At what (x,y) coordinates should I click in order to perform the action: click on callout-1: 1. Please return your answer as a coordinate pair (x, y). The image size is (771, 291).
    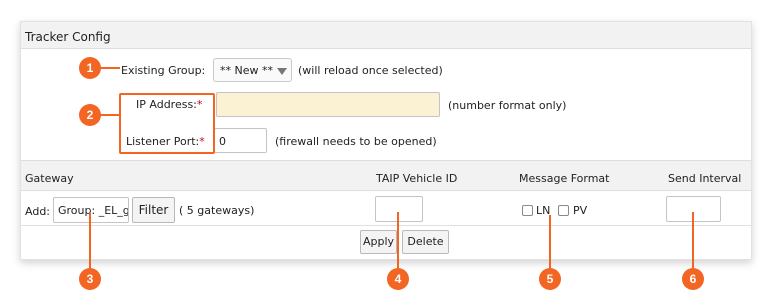
    Looking at the image, I should click on (90, 68).